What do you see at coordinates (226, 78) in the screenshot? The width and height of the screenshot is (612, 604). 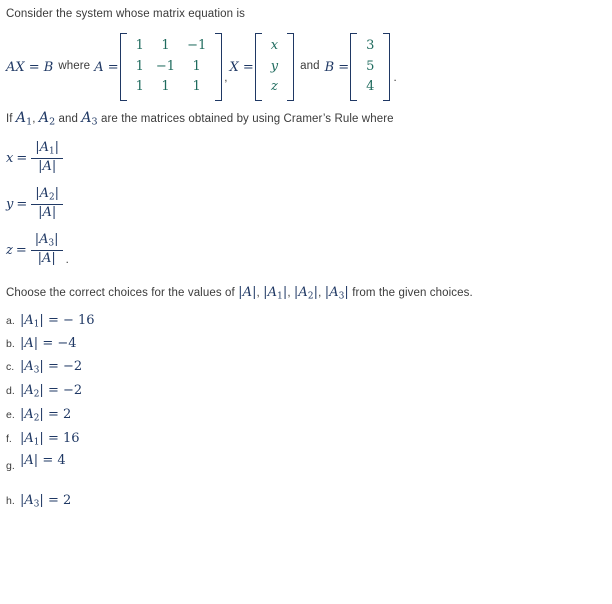 I see `equation-comma: ,` at bounding box center [226, 78].